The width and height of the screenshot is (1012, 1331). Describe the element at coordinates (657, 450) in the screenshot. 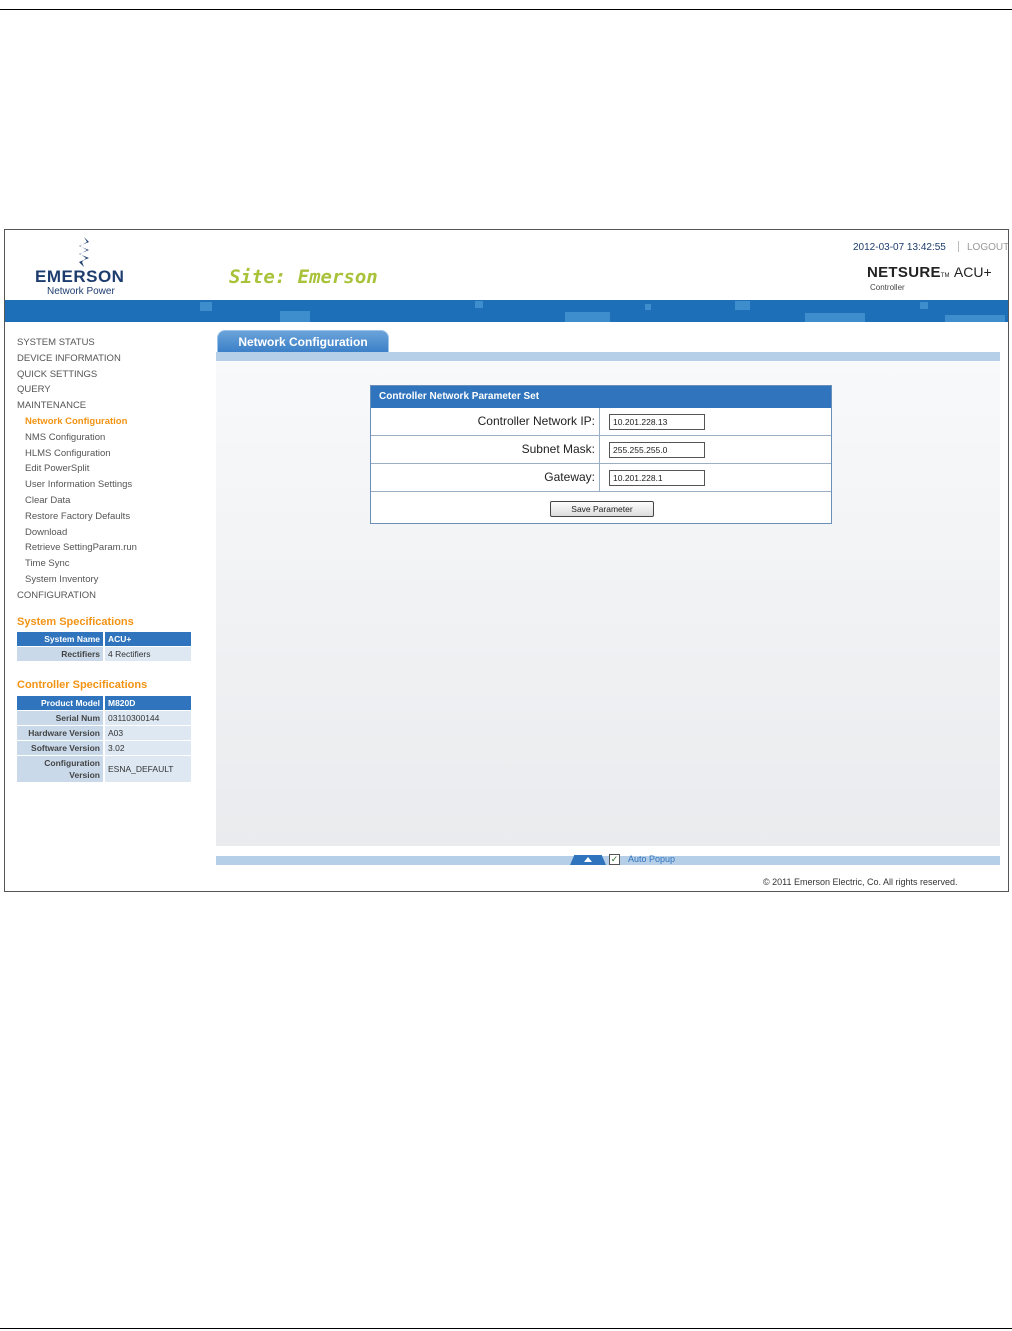

I see `subnet-mask-input: 255.255.255.0` at that location.